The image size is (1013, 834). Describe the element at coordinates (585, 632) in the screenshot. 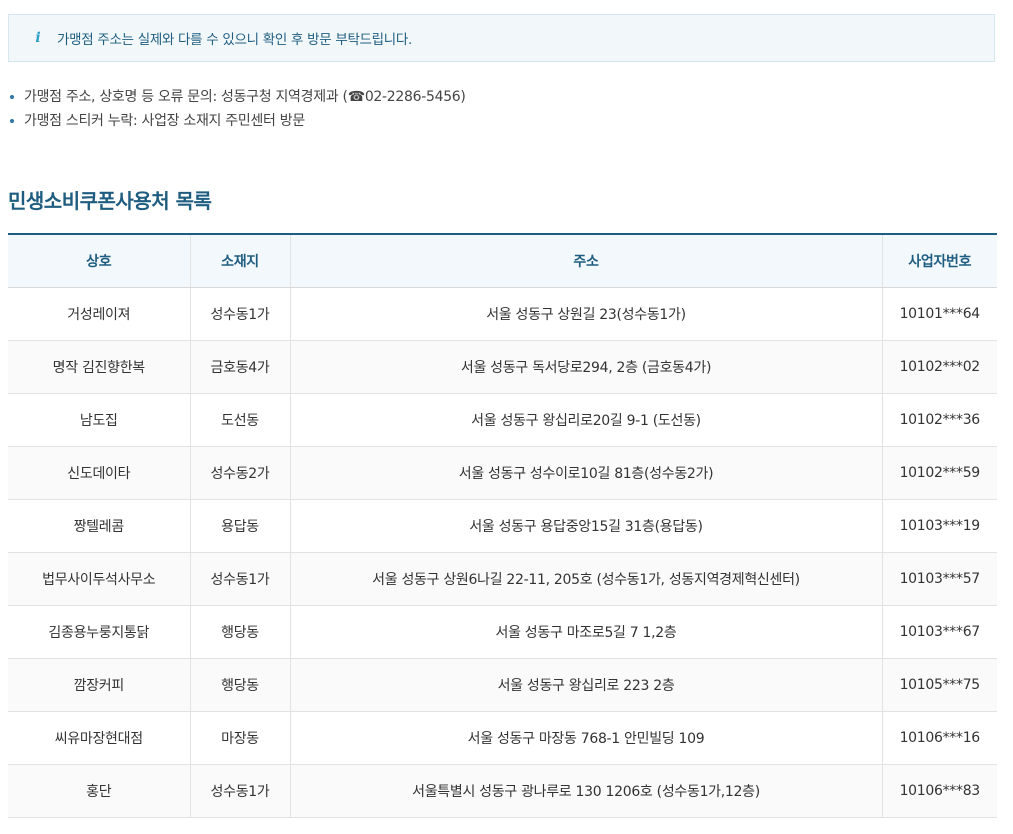

I see `cell-address: 서울 성동구 마조로5길 7 1,2층` at that location.